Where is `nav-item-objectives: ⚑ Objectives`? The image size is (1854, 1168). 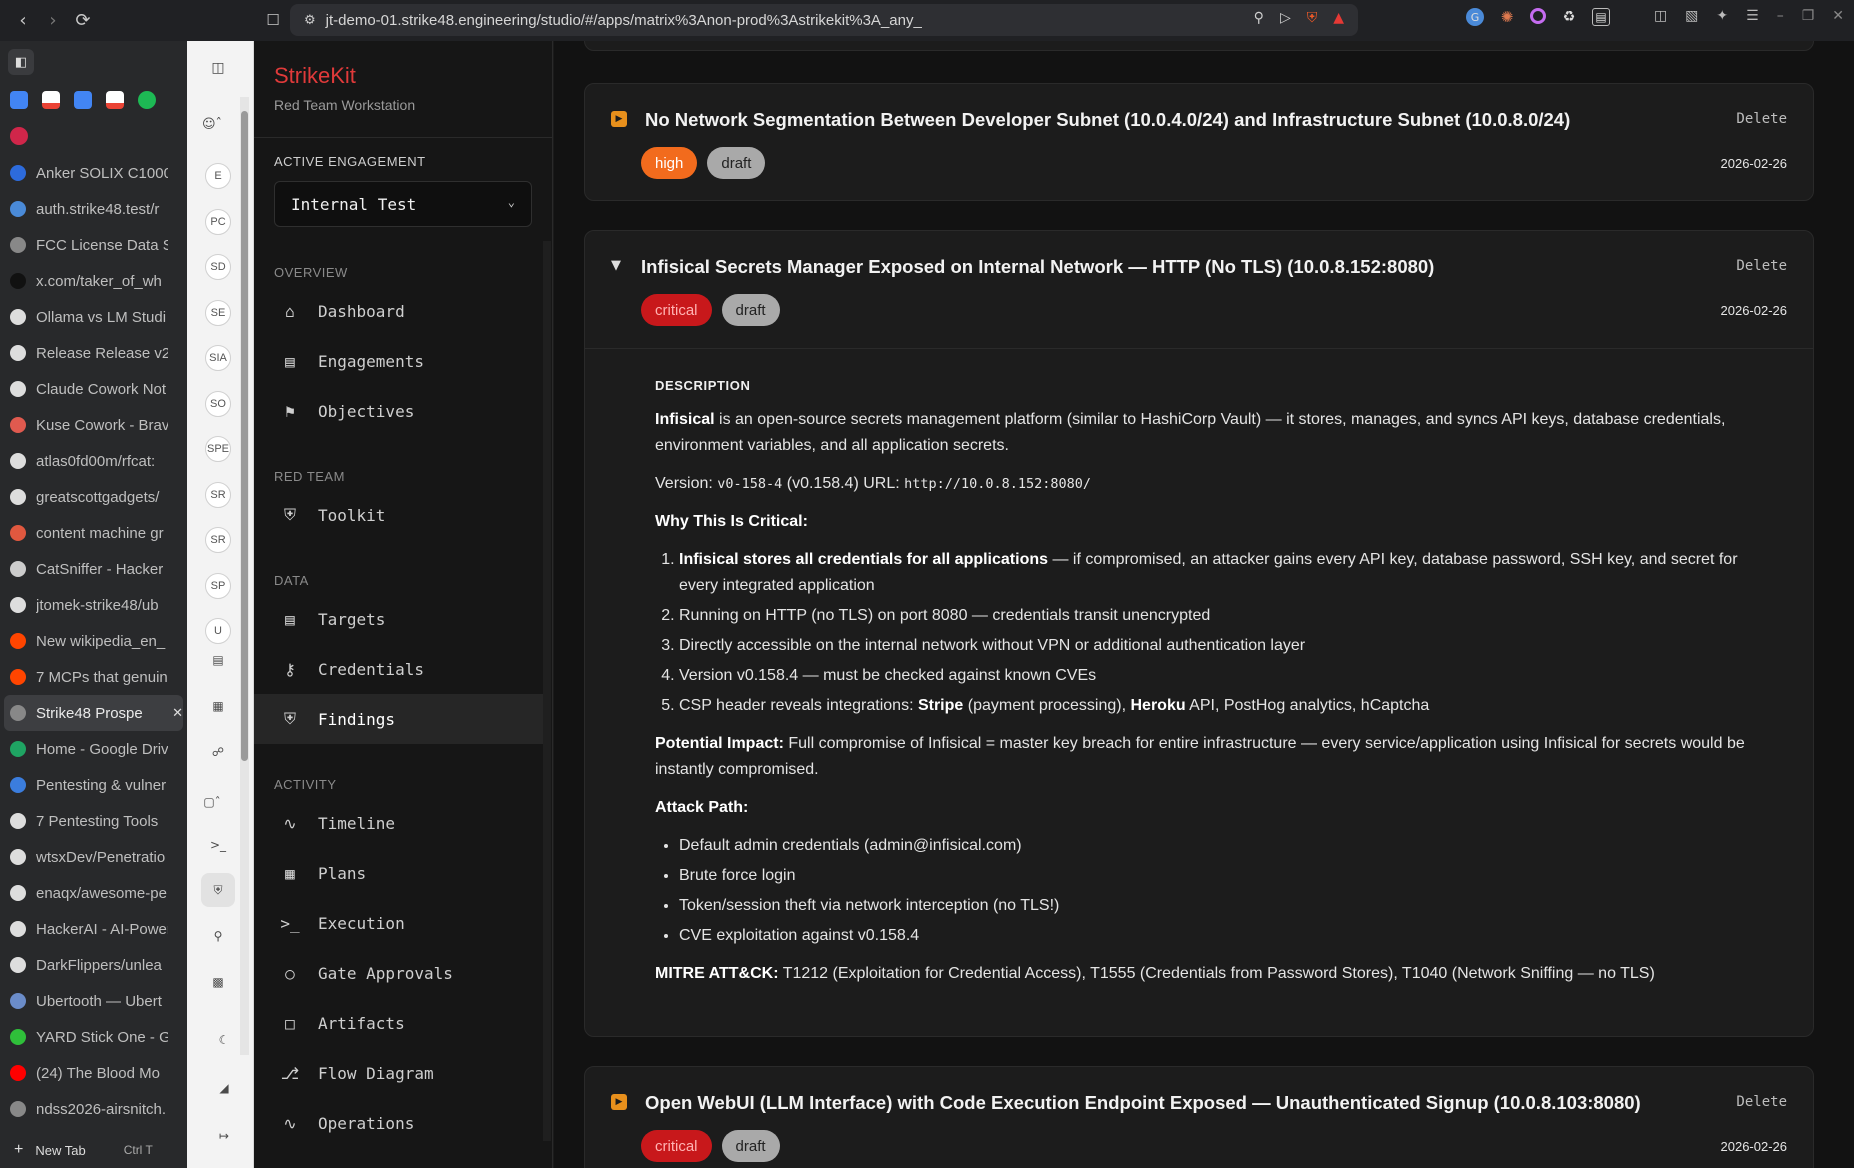 nav-item-objectives: ⚑ Objectives is located at coordinates (398, 411).